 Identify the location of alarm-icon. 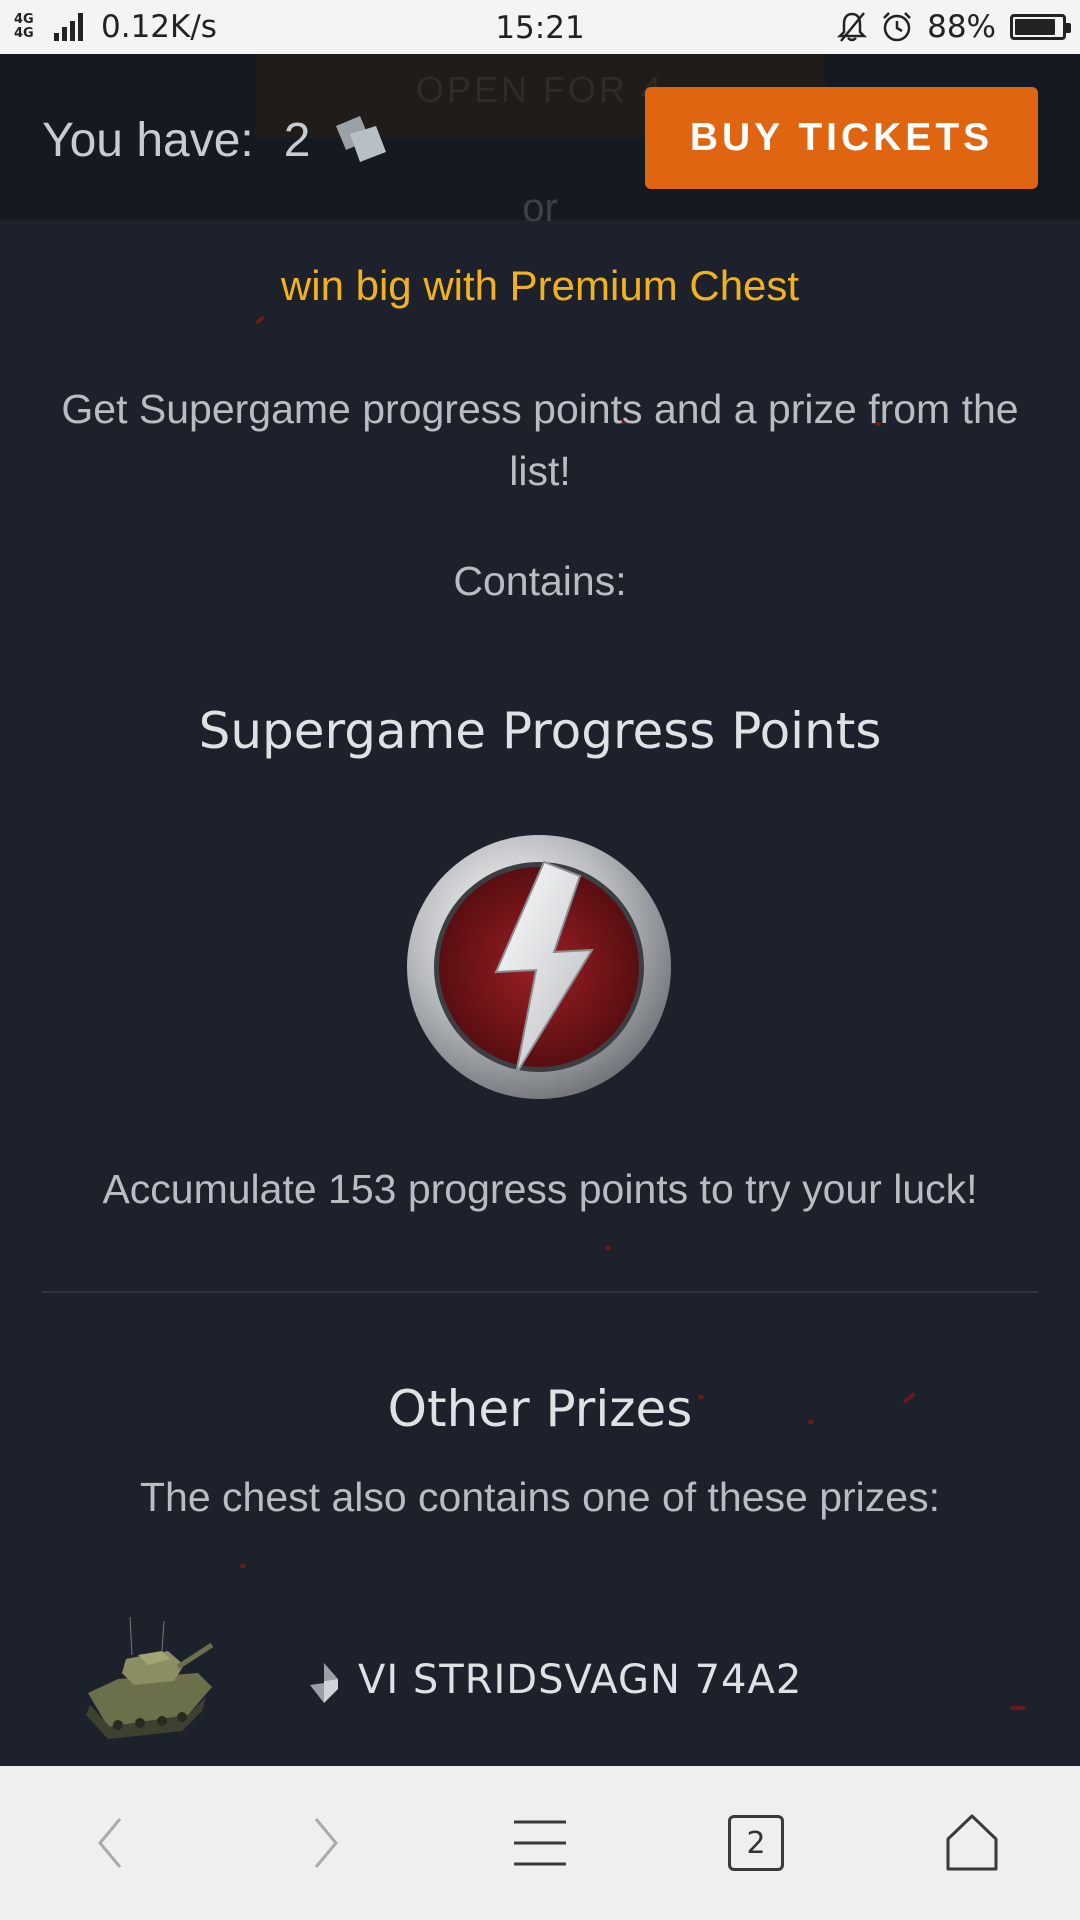
(897, 27).